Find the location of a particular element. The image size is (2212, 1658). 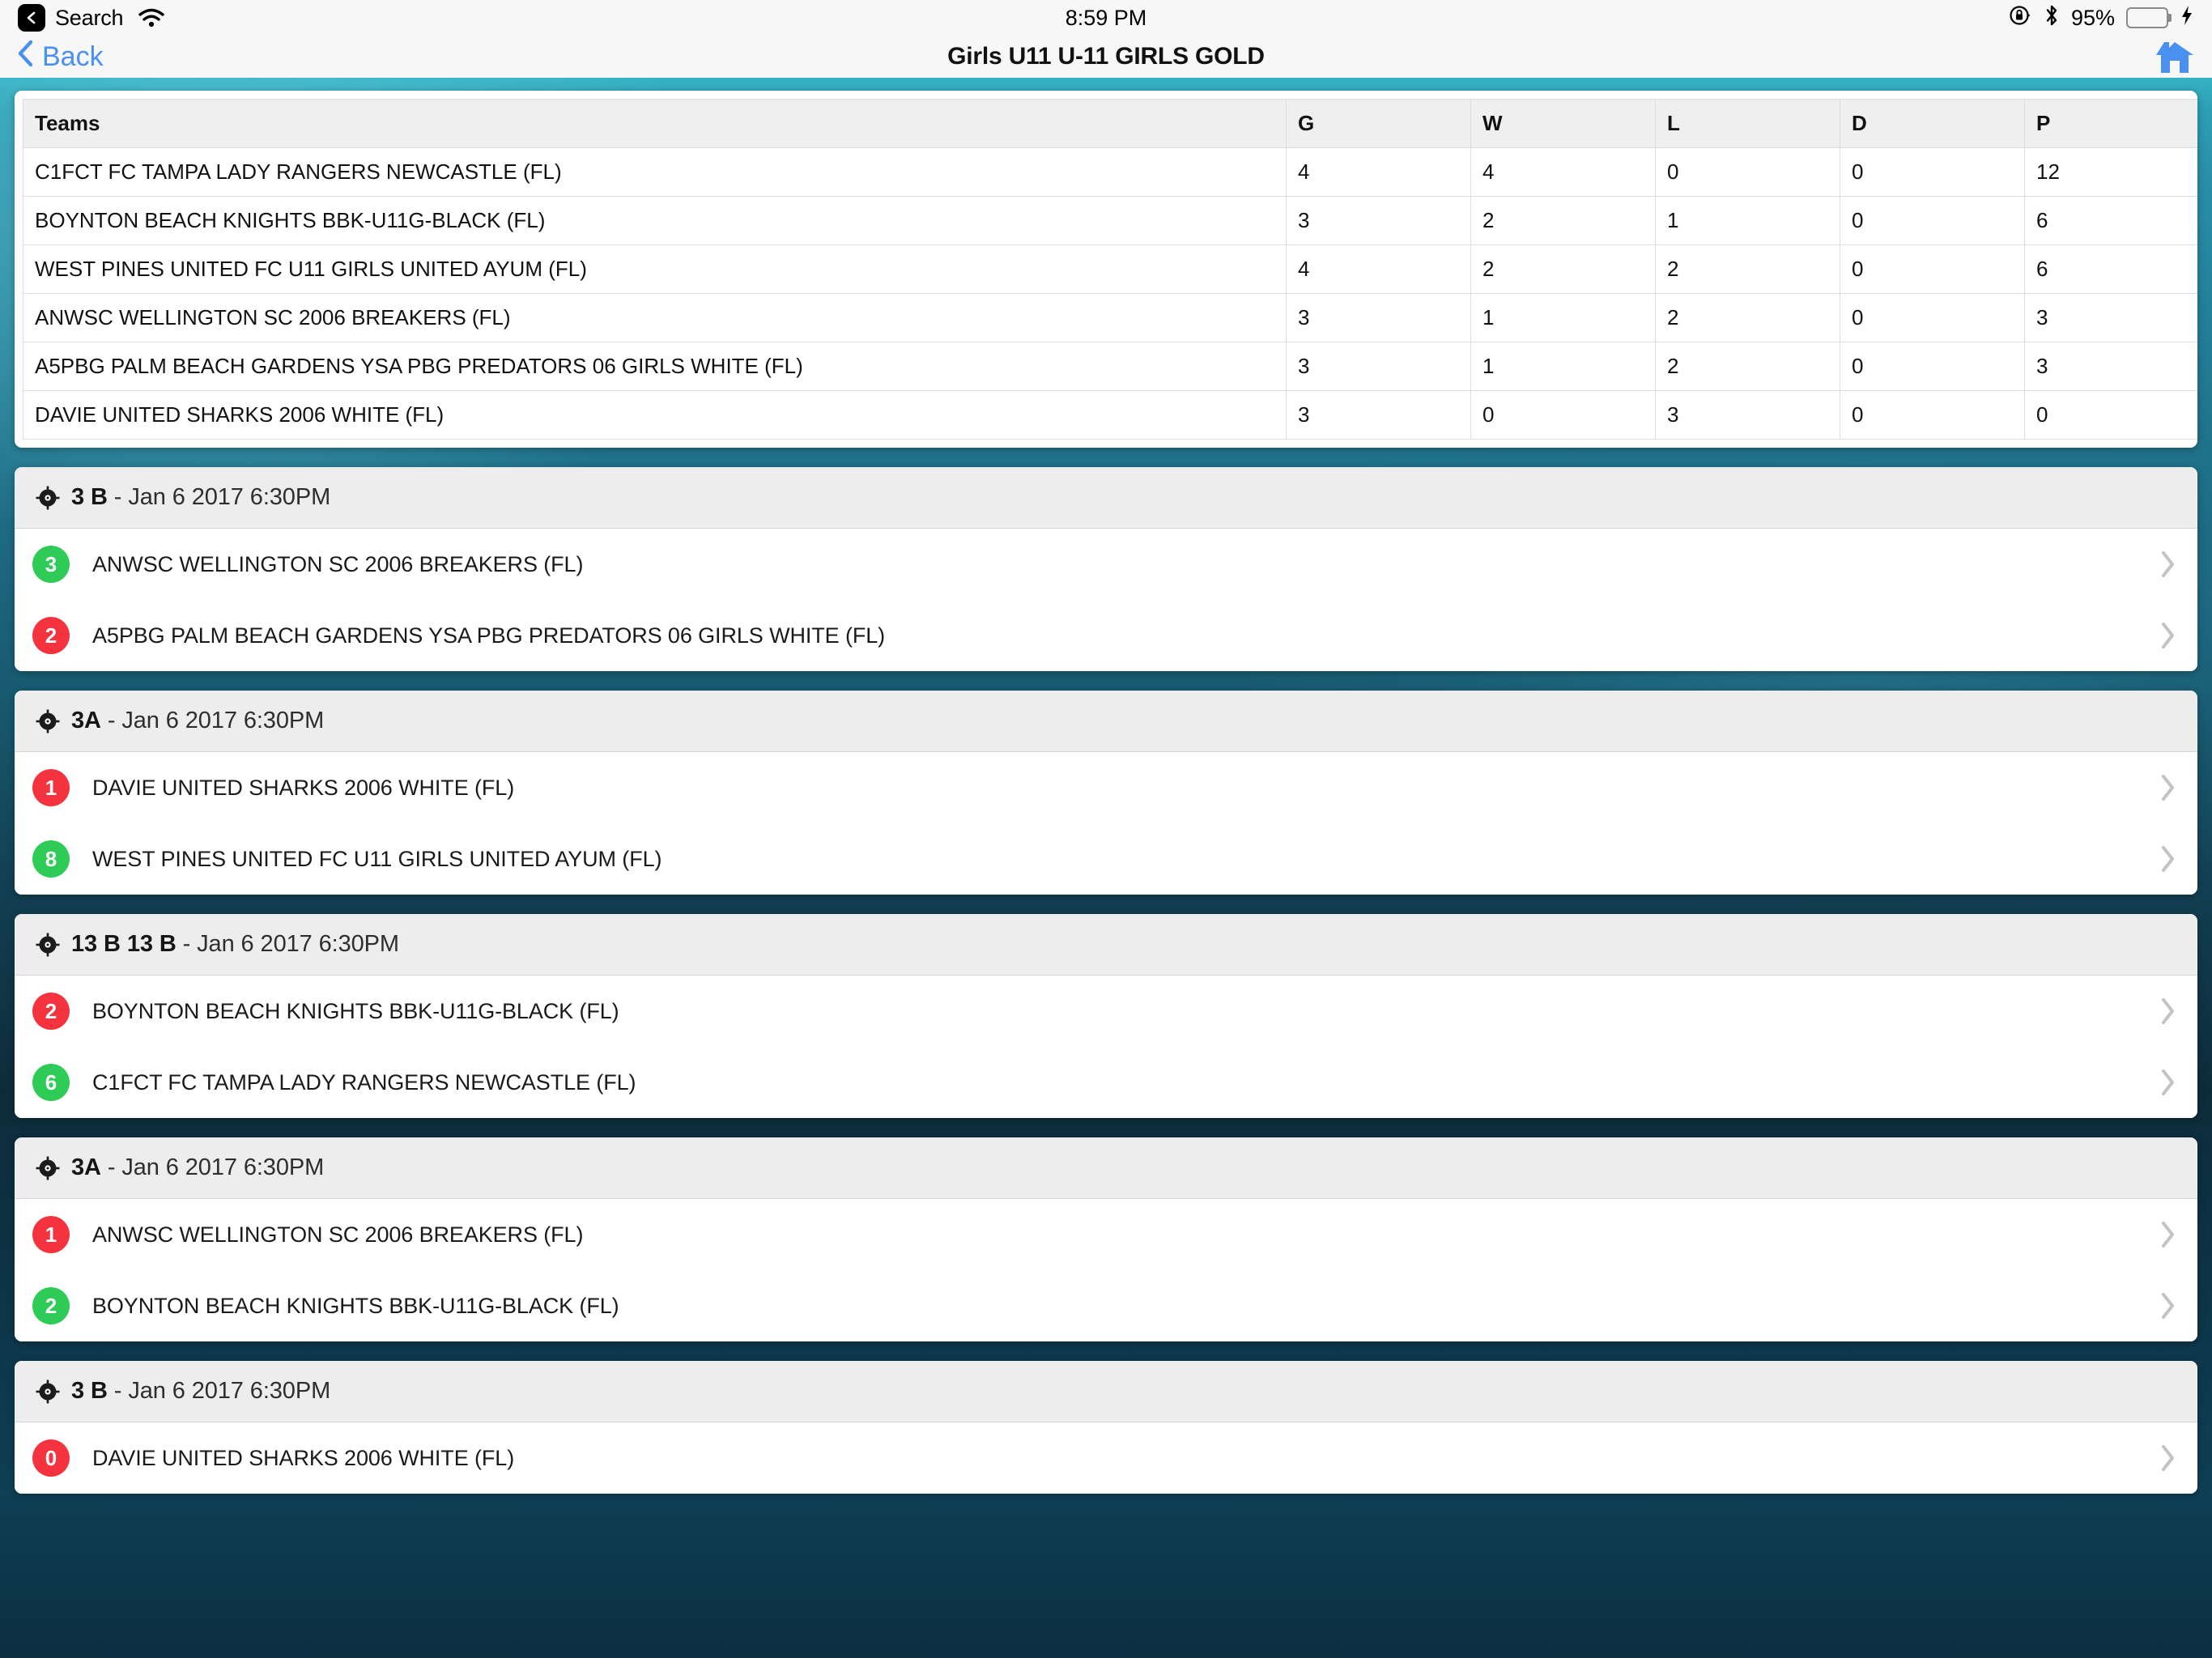

bluetooth-icon is located at coordinates (2052, 18).